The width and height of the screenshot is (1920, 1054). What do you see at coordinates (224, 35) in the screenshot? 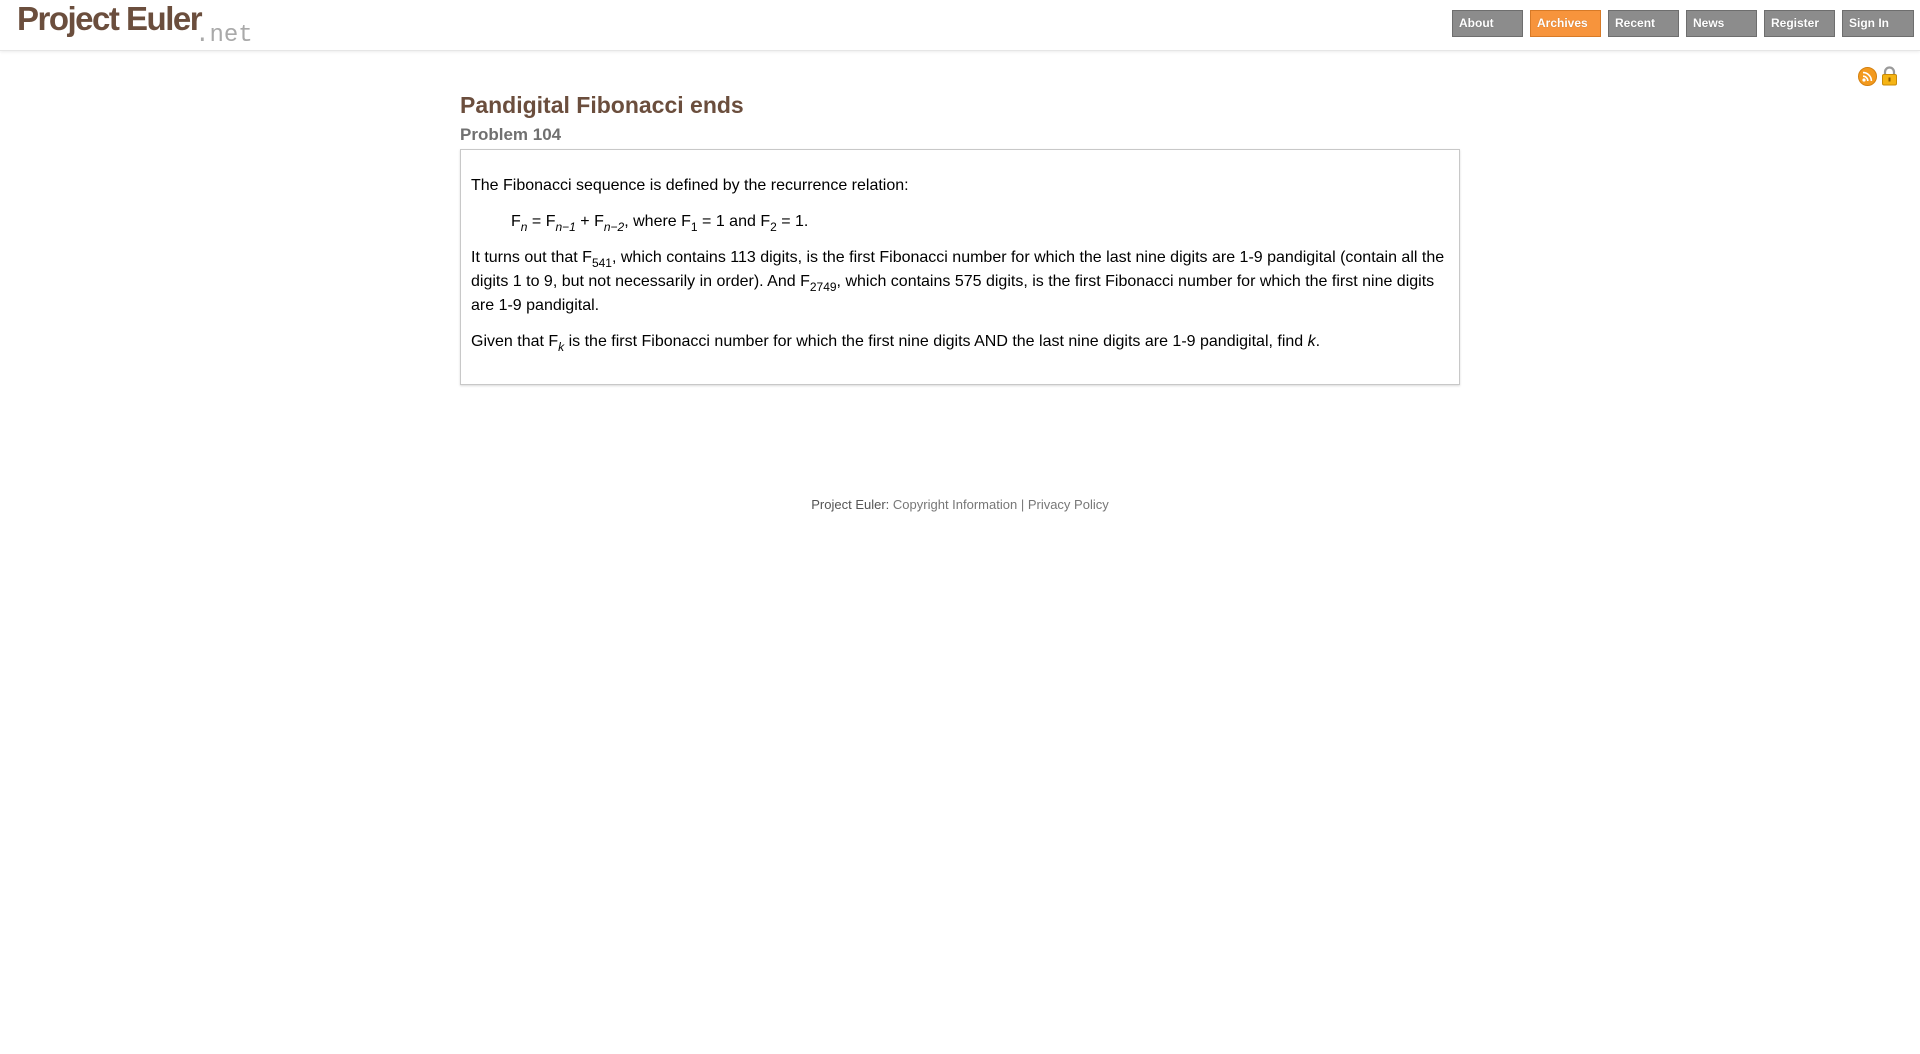
I see `logo-suffix: .net` at bounding box center [224, 35].